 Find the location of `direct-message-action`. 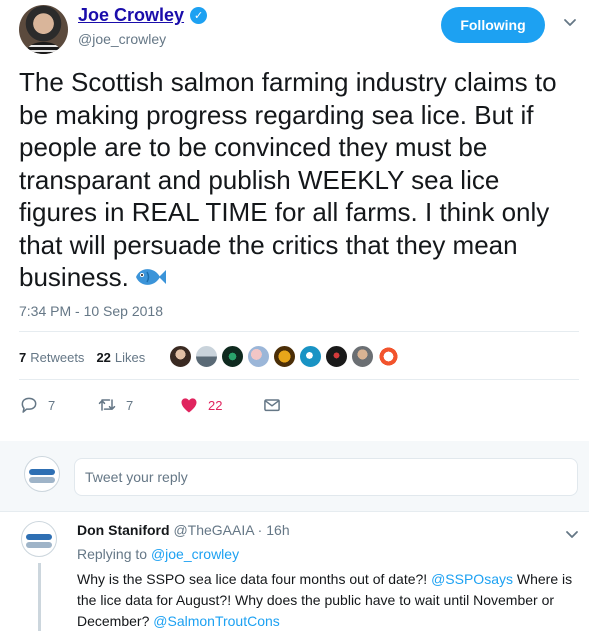

direct-message-action is located at coordinates (272, 405).